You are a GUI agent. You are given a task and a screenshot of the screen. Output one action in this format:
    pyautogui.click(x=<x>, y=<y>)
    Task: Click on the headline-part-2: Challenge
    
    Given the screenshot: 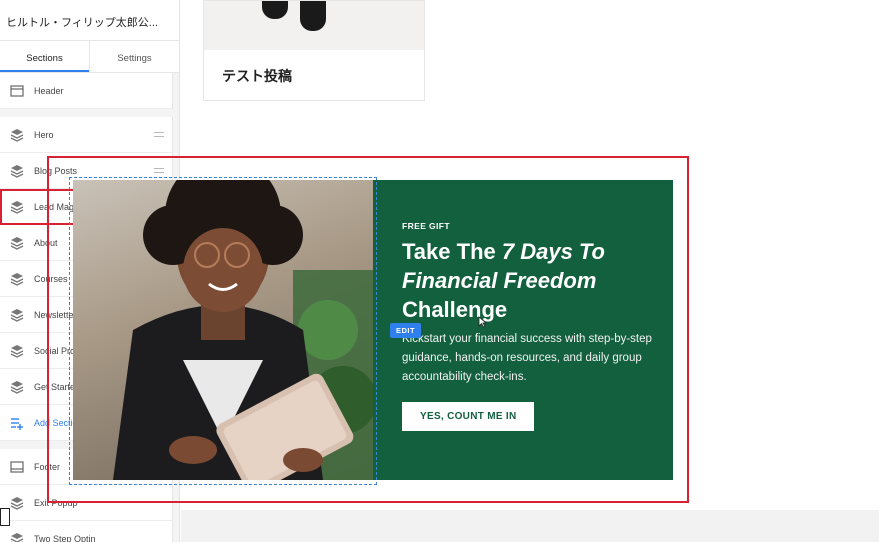 What is the action you would take?
    pyautogui.click(x=455, y=309)
    